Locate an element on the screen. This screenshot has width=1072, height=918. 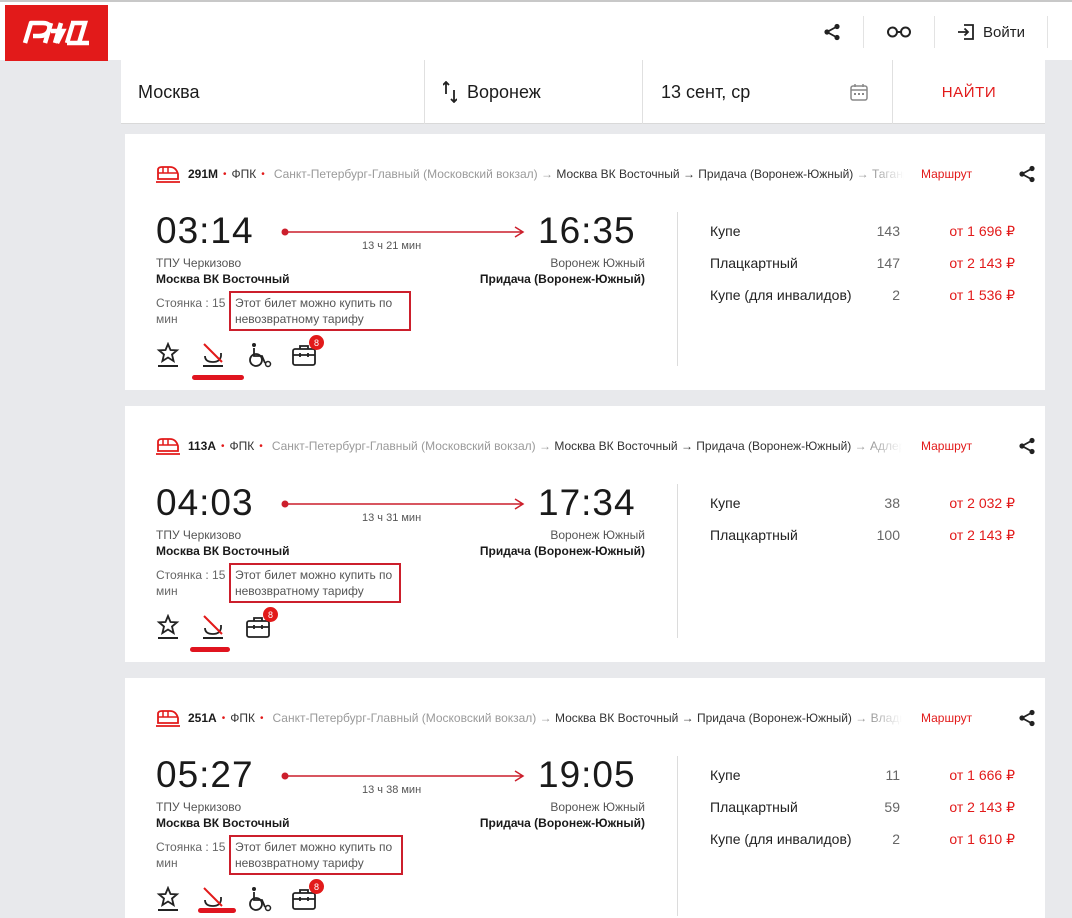
departure-time: 05:27 is located at coordinates (205, 774).